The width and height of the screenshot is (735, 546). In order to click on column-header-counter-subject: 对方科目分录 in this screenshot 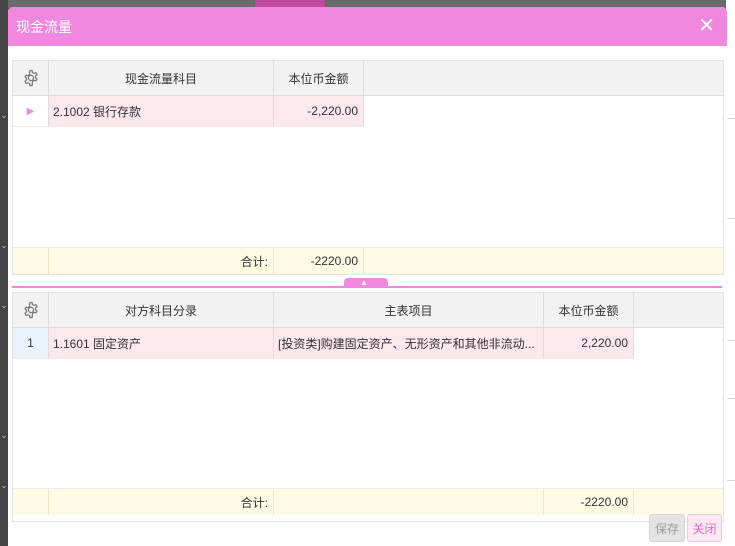, I will do `click(161, 310)`.